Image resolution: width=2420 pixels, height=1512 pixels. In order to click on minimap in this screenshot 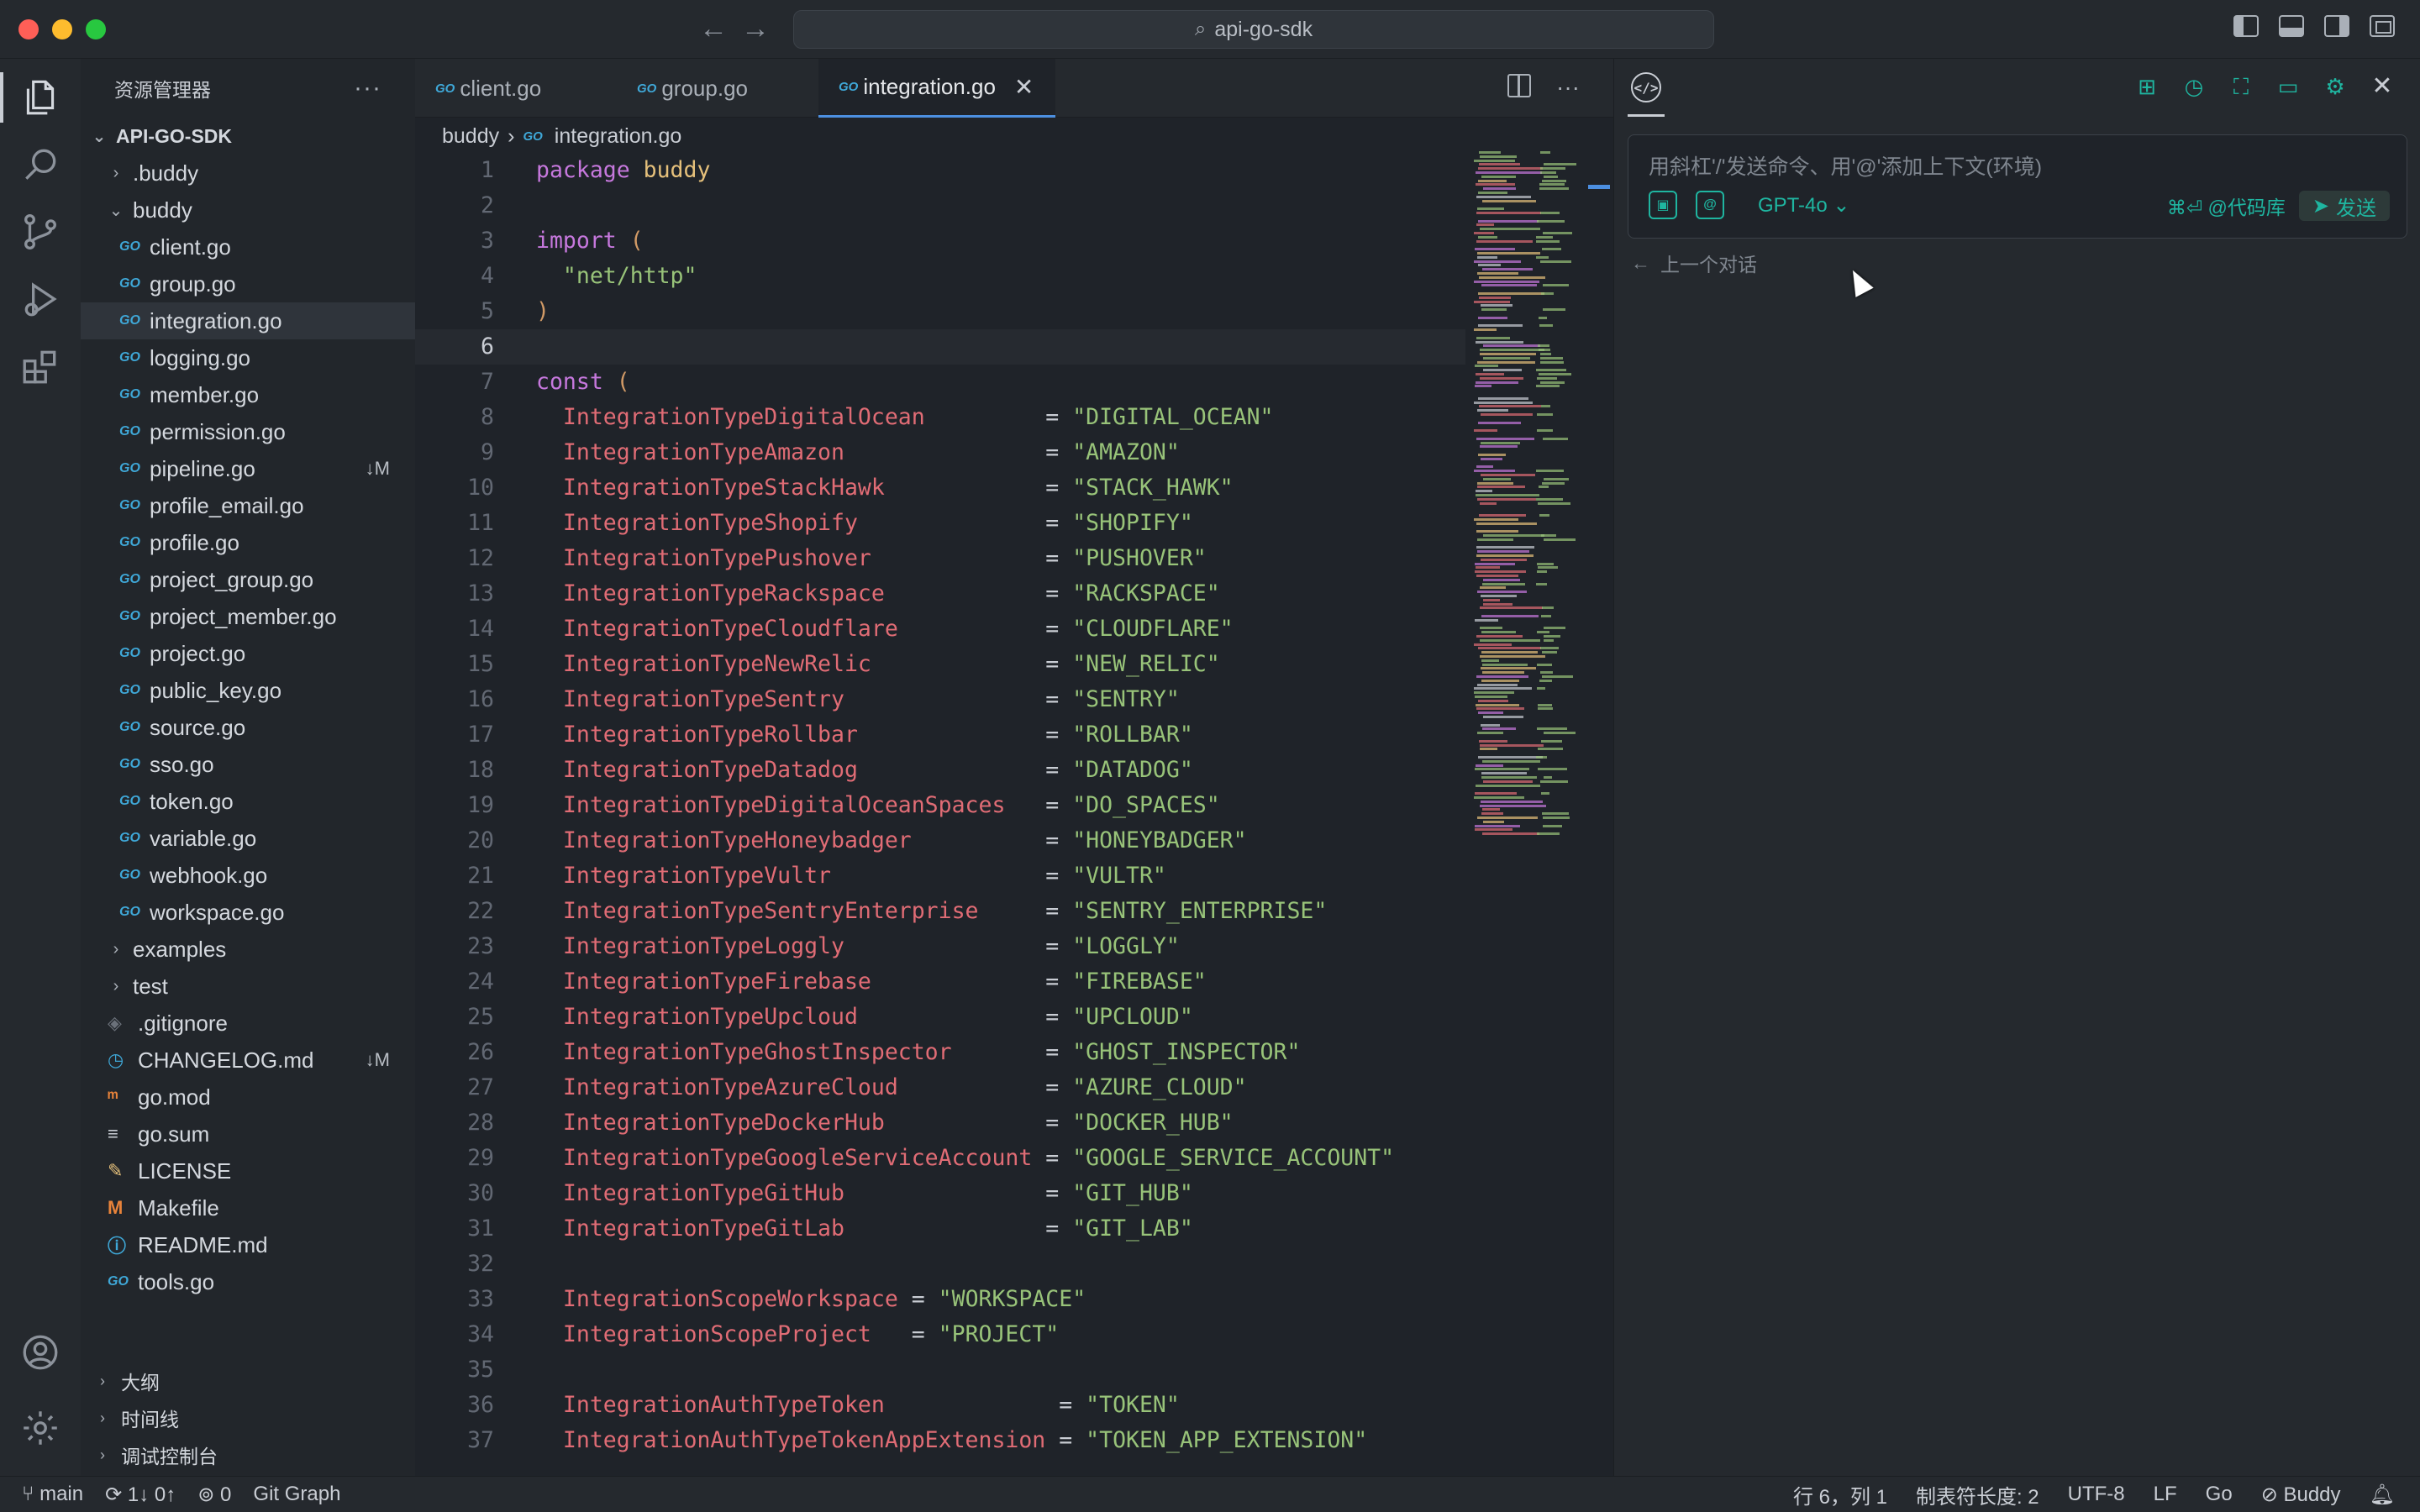, I will do `click(1524, 499)`.